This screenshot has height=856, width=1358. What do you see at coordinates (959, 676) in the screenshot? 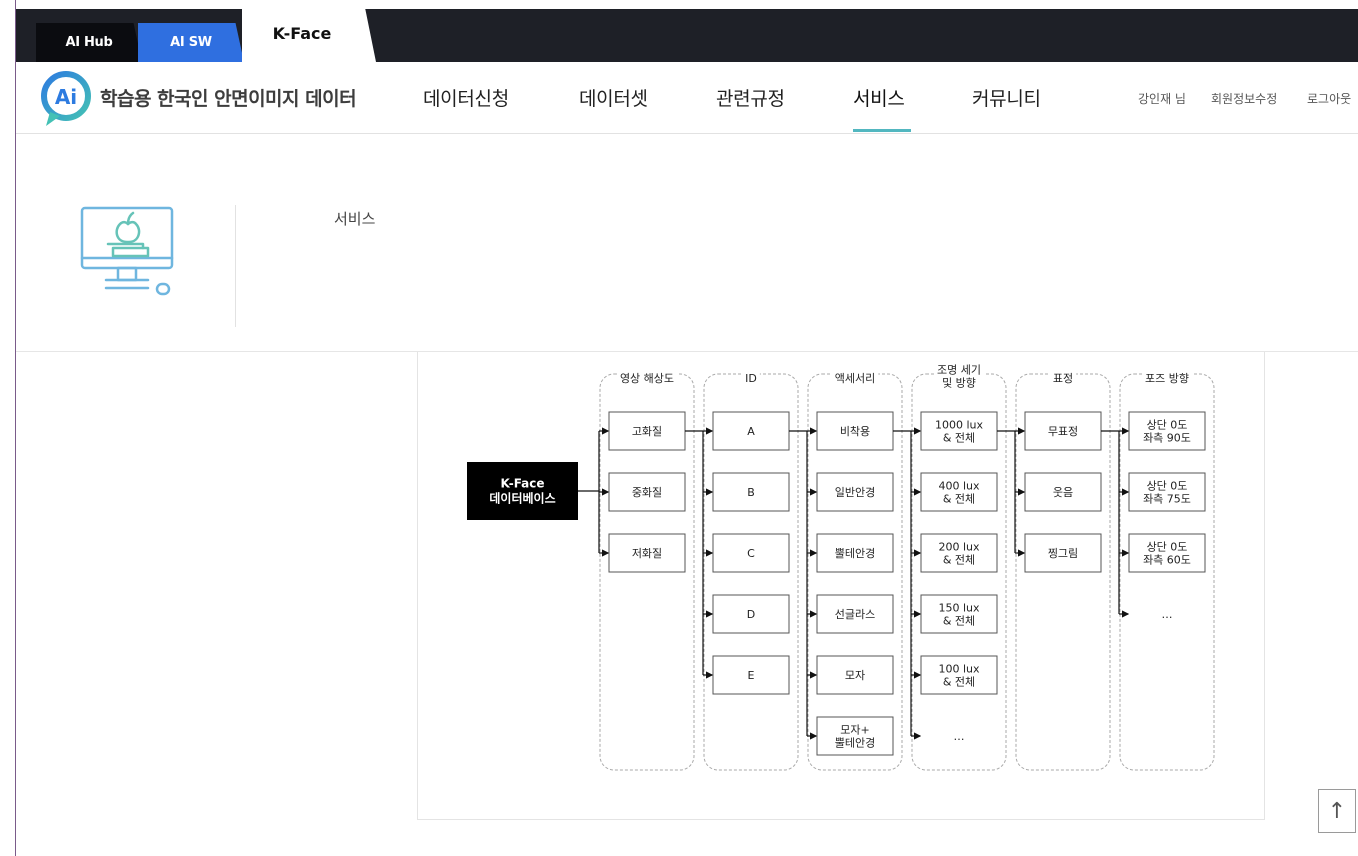
I see `diagram-node-label: 100 lux & 전체` at bounding box center [959, 676].